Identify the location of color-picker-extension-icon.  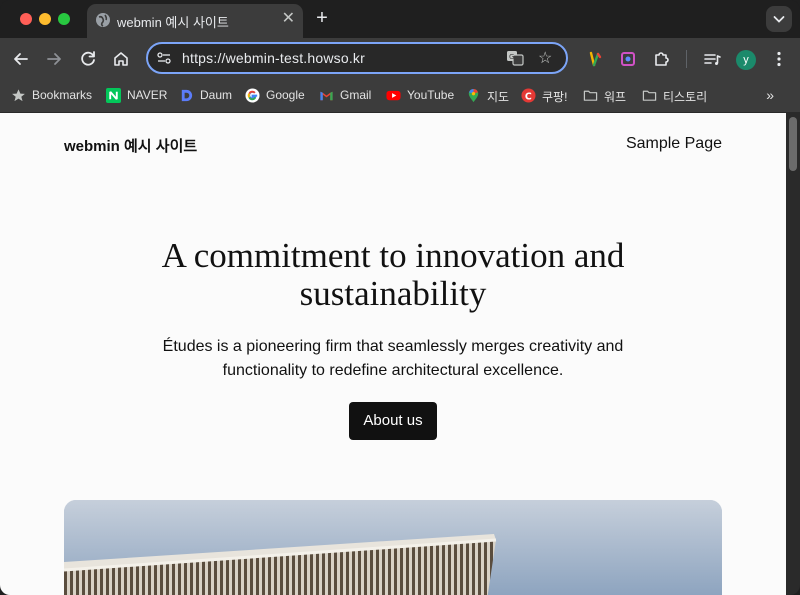
(628, 59).